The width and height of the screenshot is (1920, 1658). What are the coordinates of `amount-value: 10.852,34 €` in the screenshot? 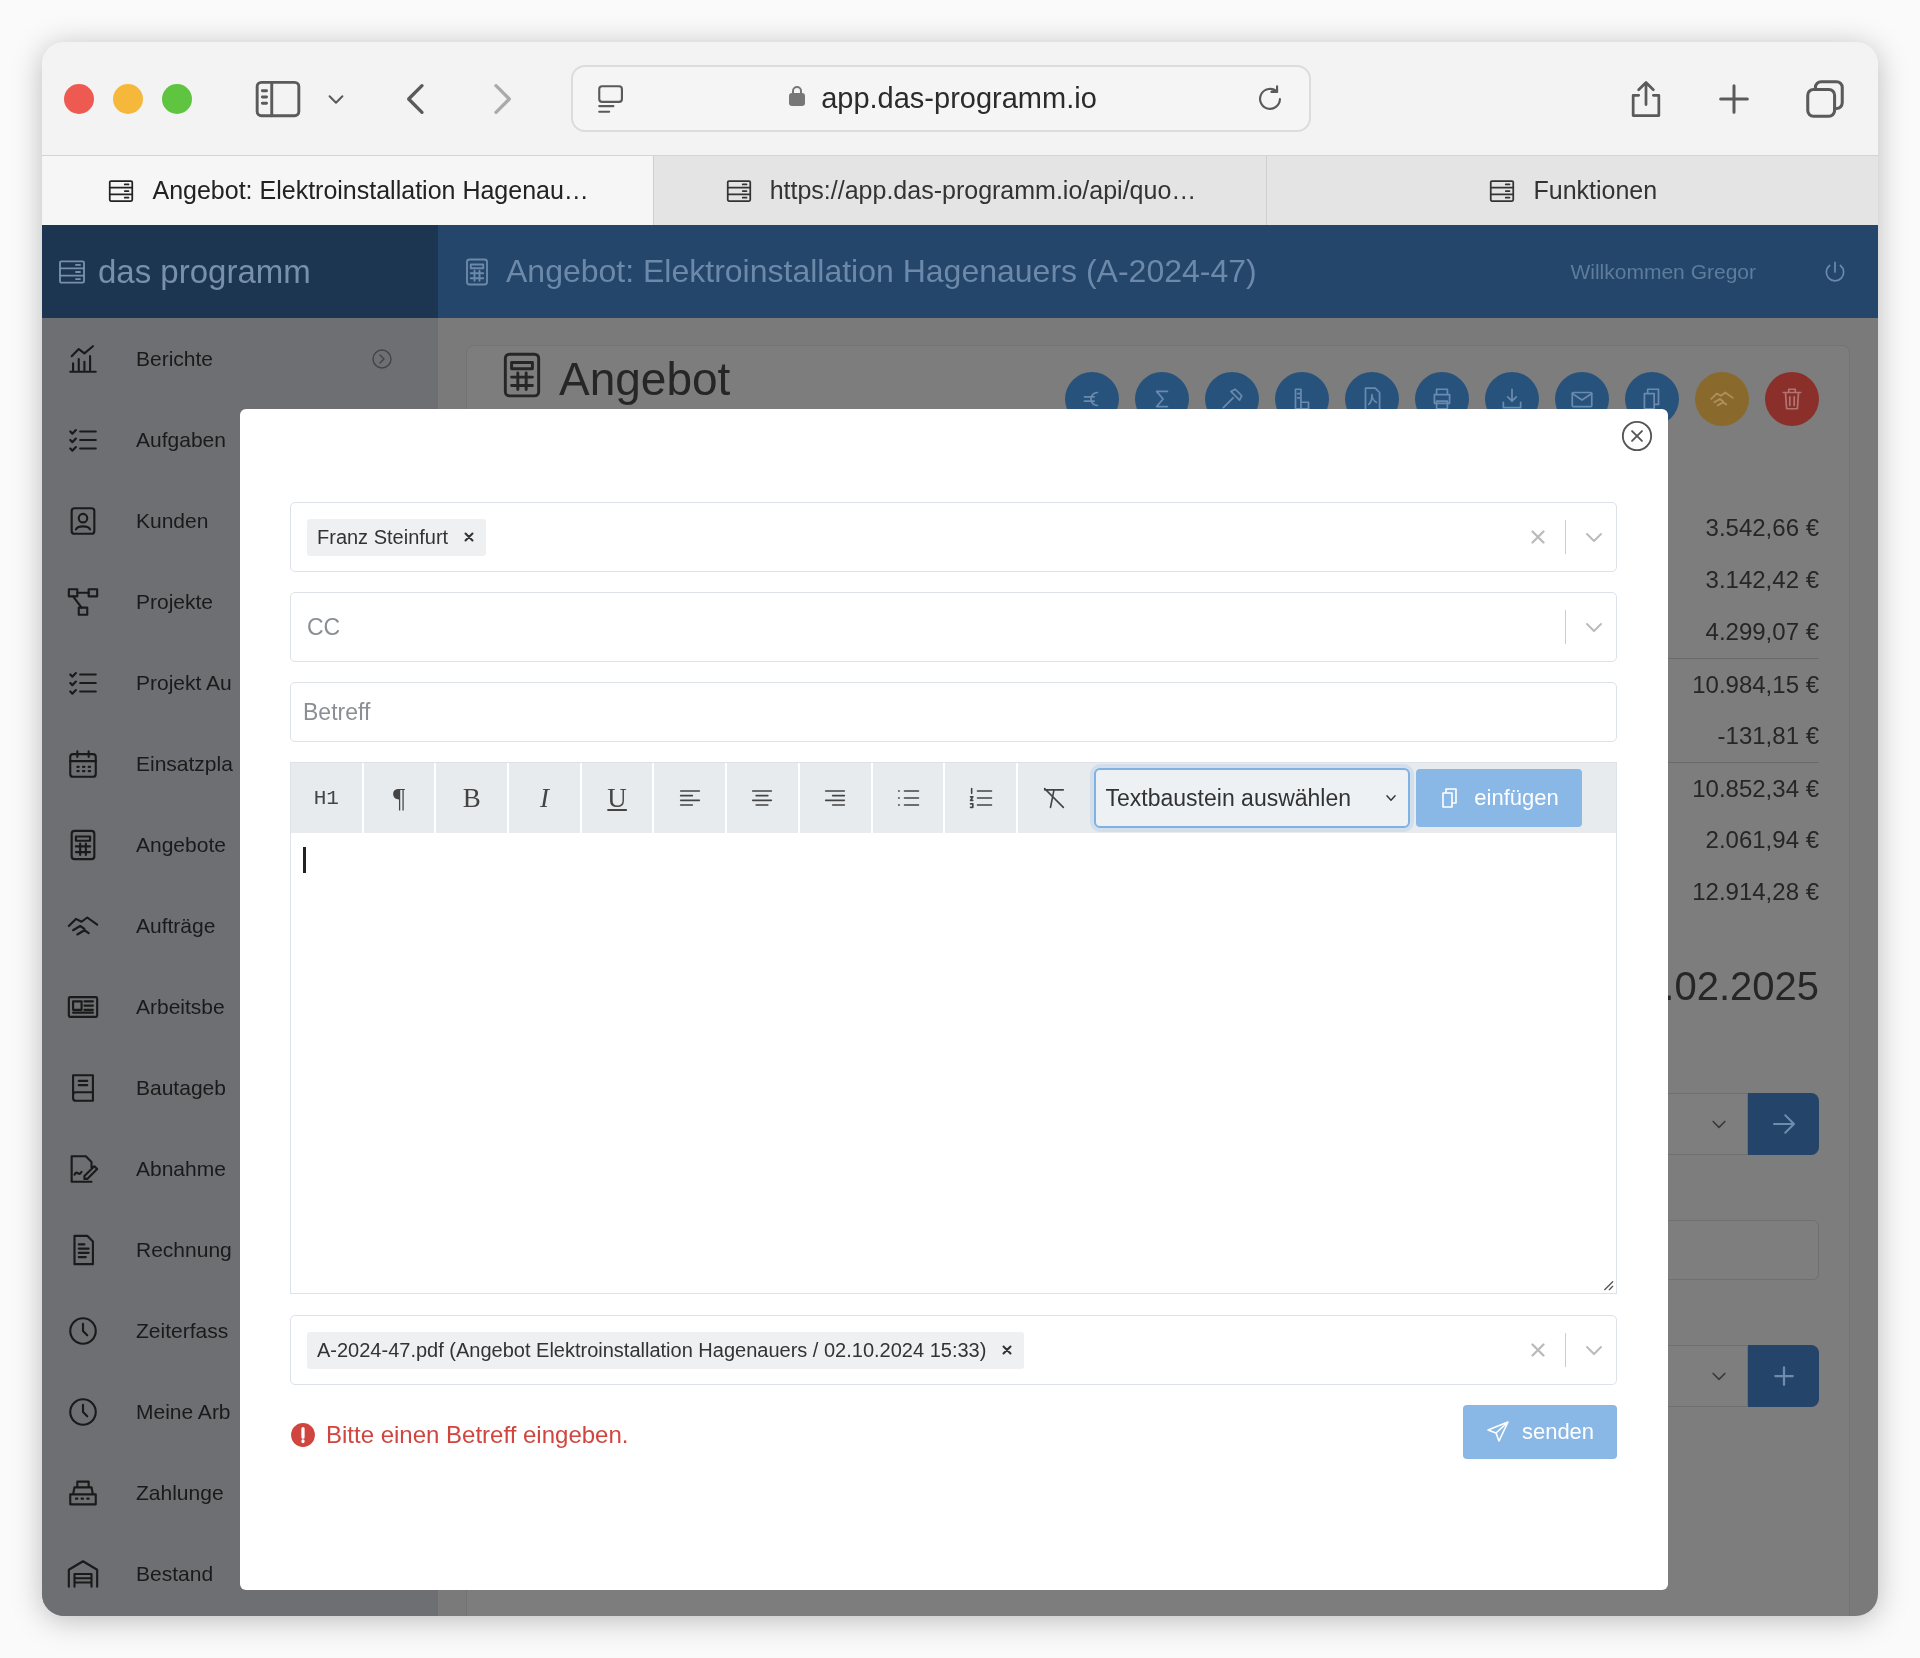 It's located at (1755, 788).